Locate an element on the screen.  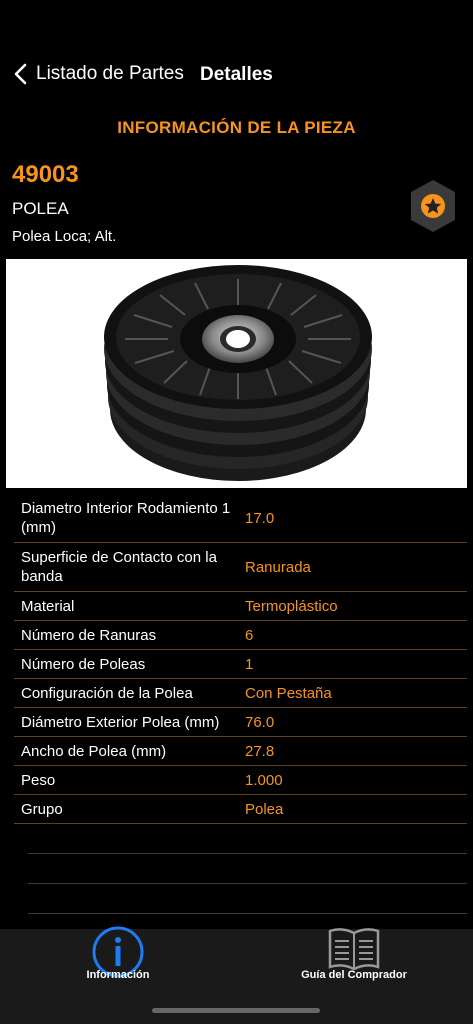
spec-label: Peso is located at coordinates (38, 780).